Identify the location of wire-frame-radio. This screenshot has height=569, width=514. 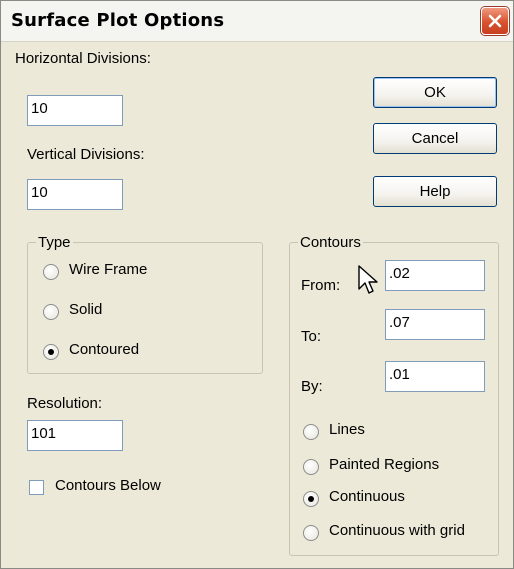
(51, 272).